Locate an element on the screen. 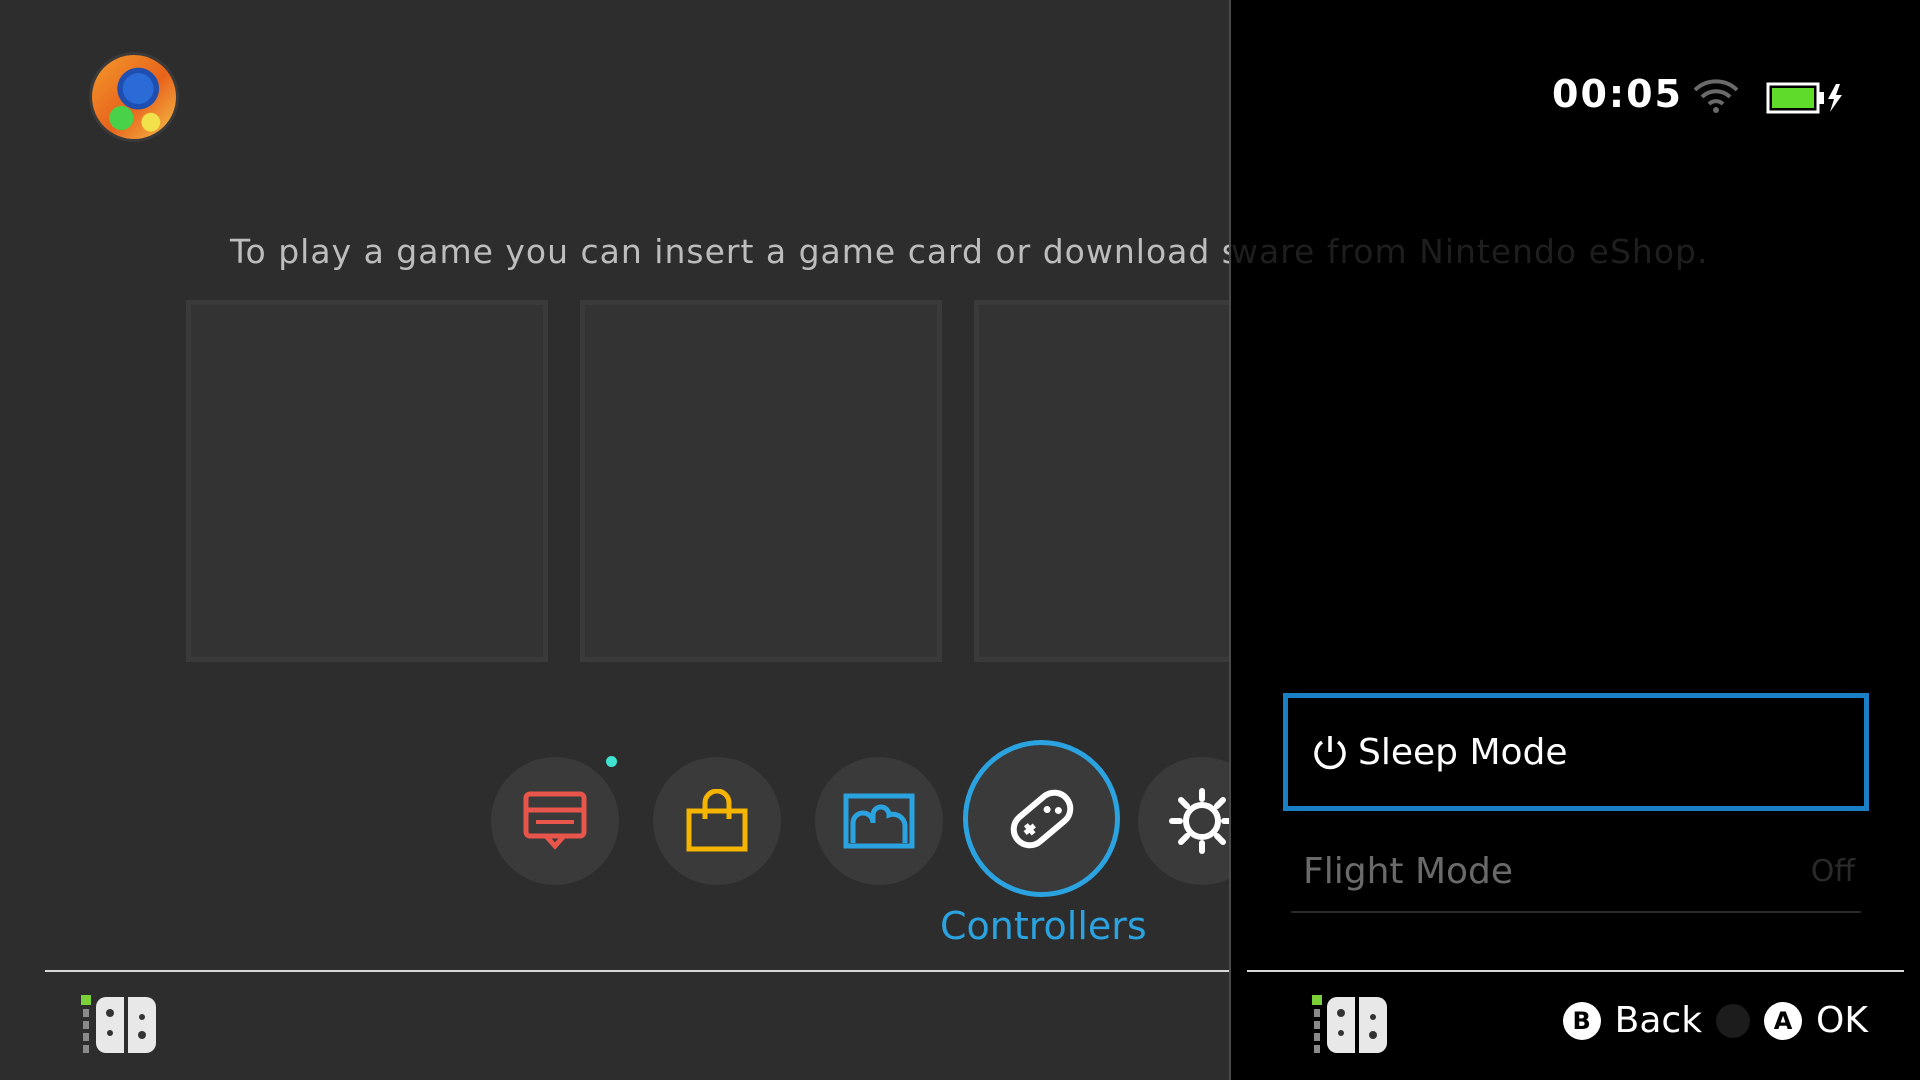  flight-mode-label: Flight Mode is located at coordinates (1408, 871).